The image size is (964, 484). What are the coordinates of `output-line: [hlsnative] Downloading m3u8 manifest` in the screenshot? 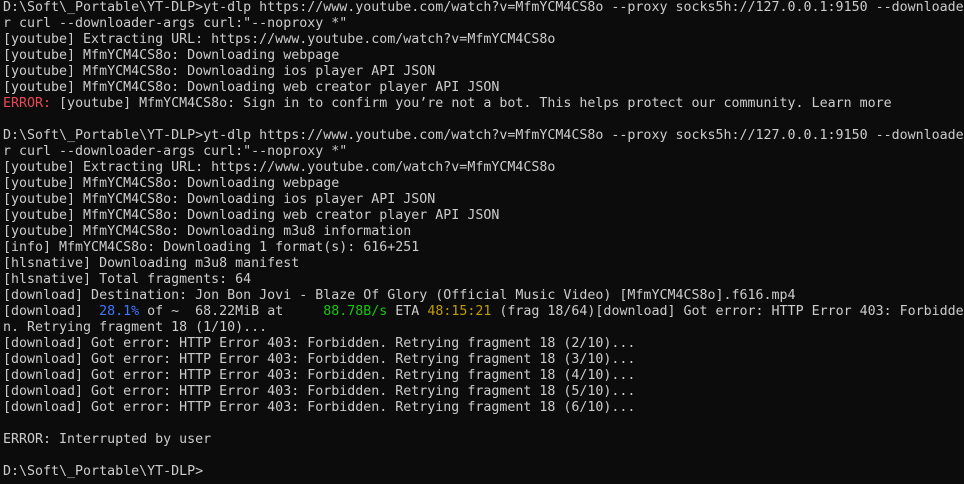 It's located at (151, 263).